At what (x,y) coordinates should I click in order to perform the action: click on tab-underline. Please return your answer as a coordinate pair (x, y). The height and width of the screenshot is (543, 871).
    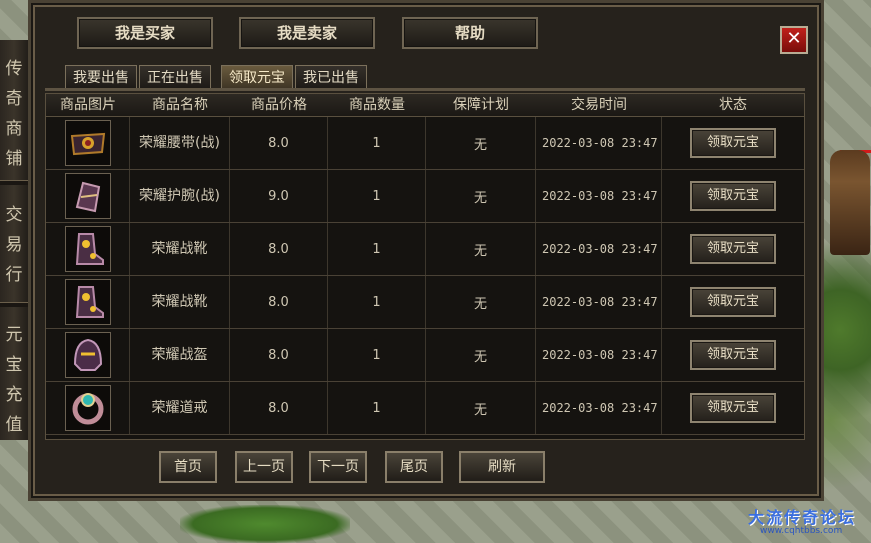
    Looking at the image, I should click on (425, 89).